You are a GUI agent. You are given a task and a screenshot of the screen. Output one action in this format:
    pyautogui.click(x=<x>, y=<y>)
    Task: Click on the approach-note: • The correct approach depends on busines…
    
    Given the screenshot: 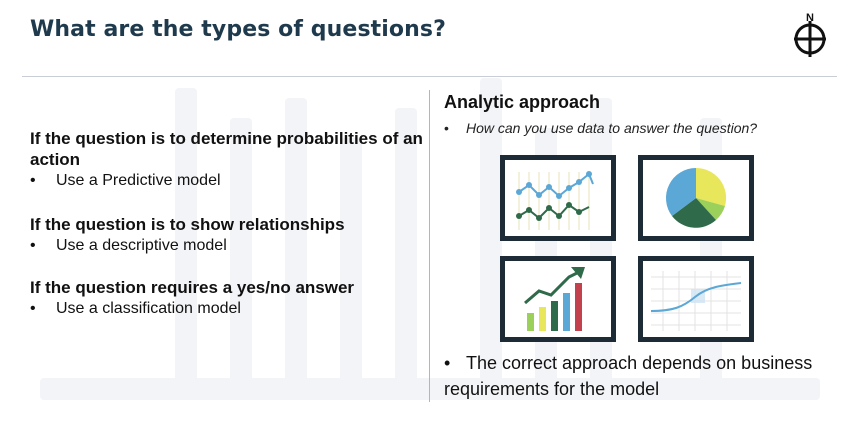 What is the action you would take?
    pyautogui.click(x=644, y=376)
    